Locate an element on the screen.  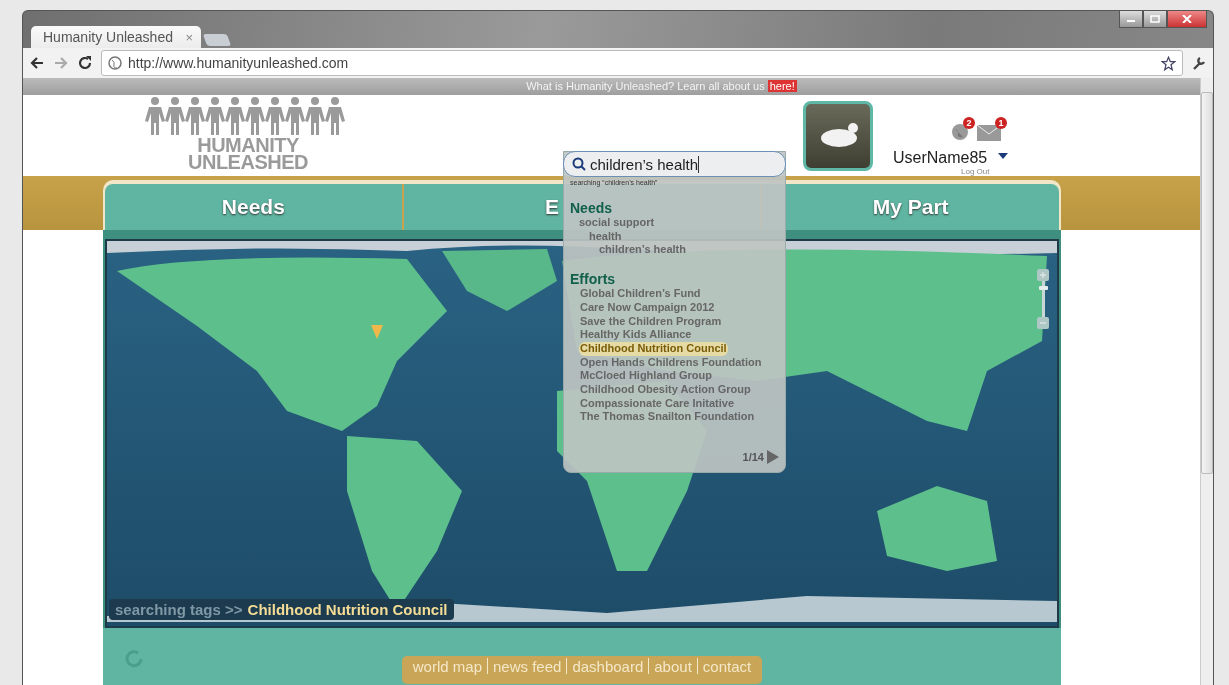
logo: HUMANITY UNLEASHED is located at coordinates (248, 132).